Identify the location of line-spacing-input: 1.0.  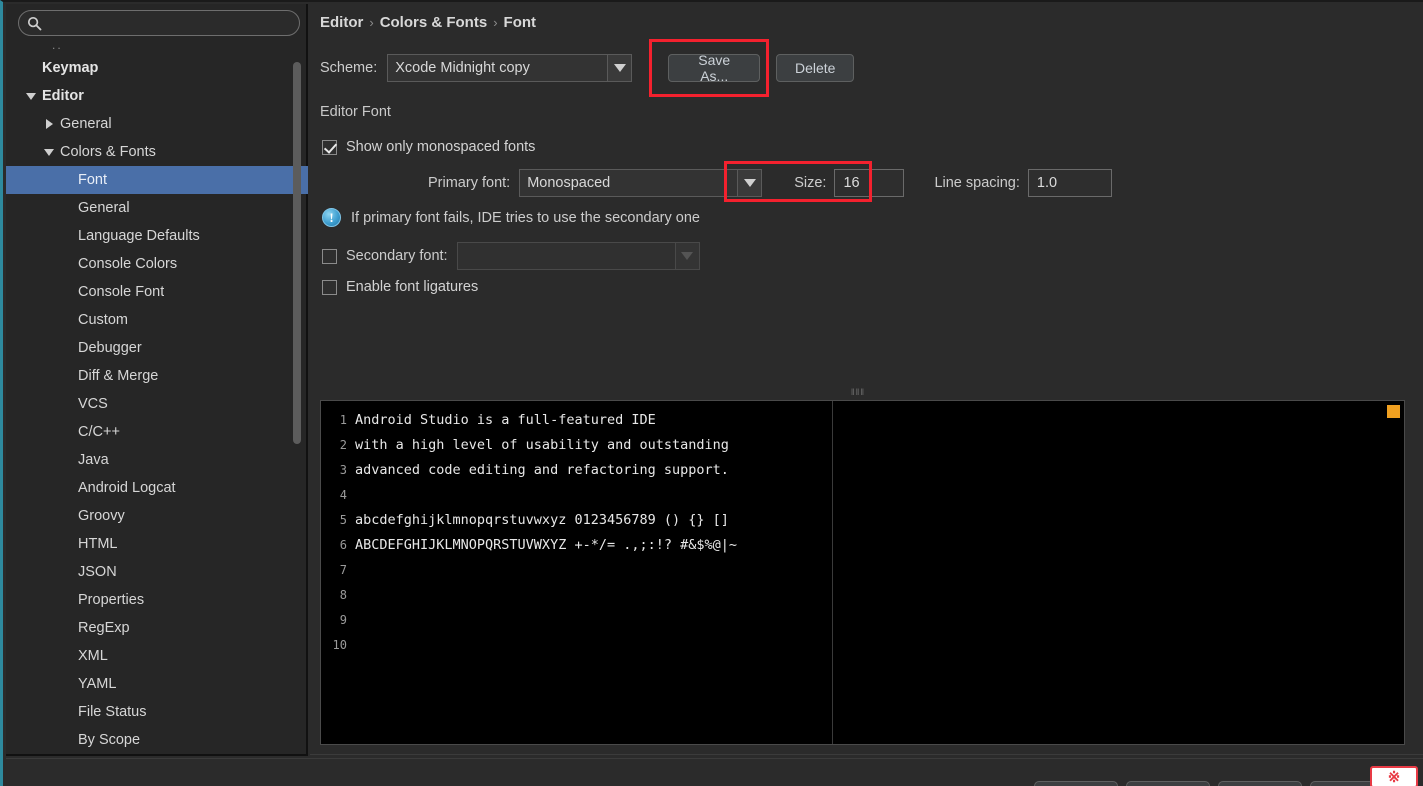
(1069, 183).